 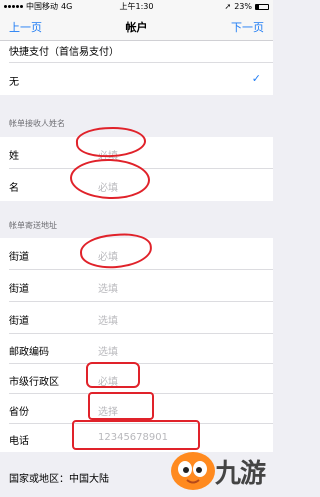 What do you see at coordinates (108, 186) in the screenshot?
I see `first-name-input: 必填` at bounding box center [108, 186].